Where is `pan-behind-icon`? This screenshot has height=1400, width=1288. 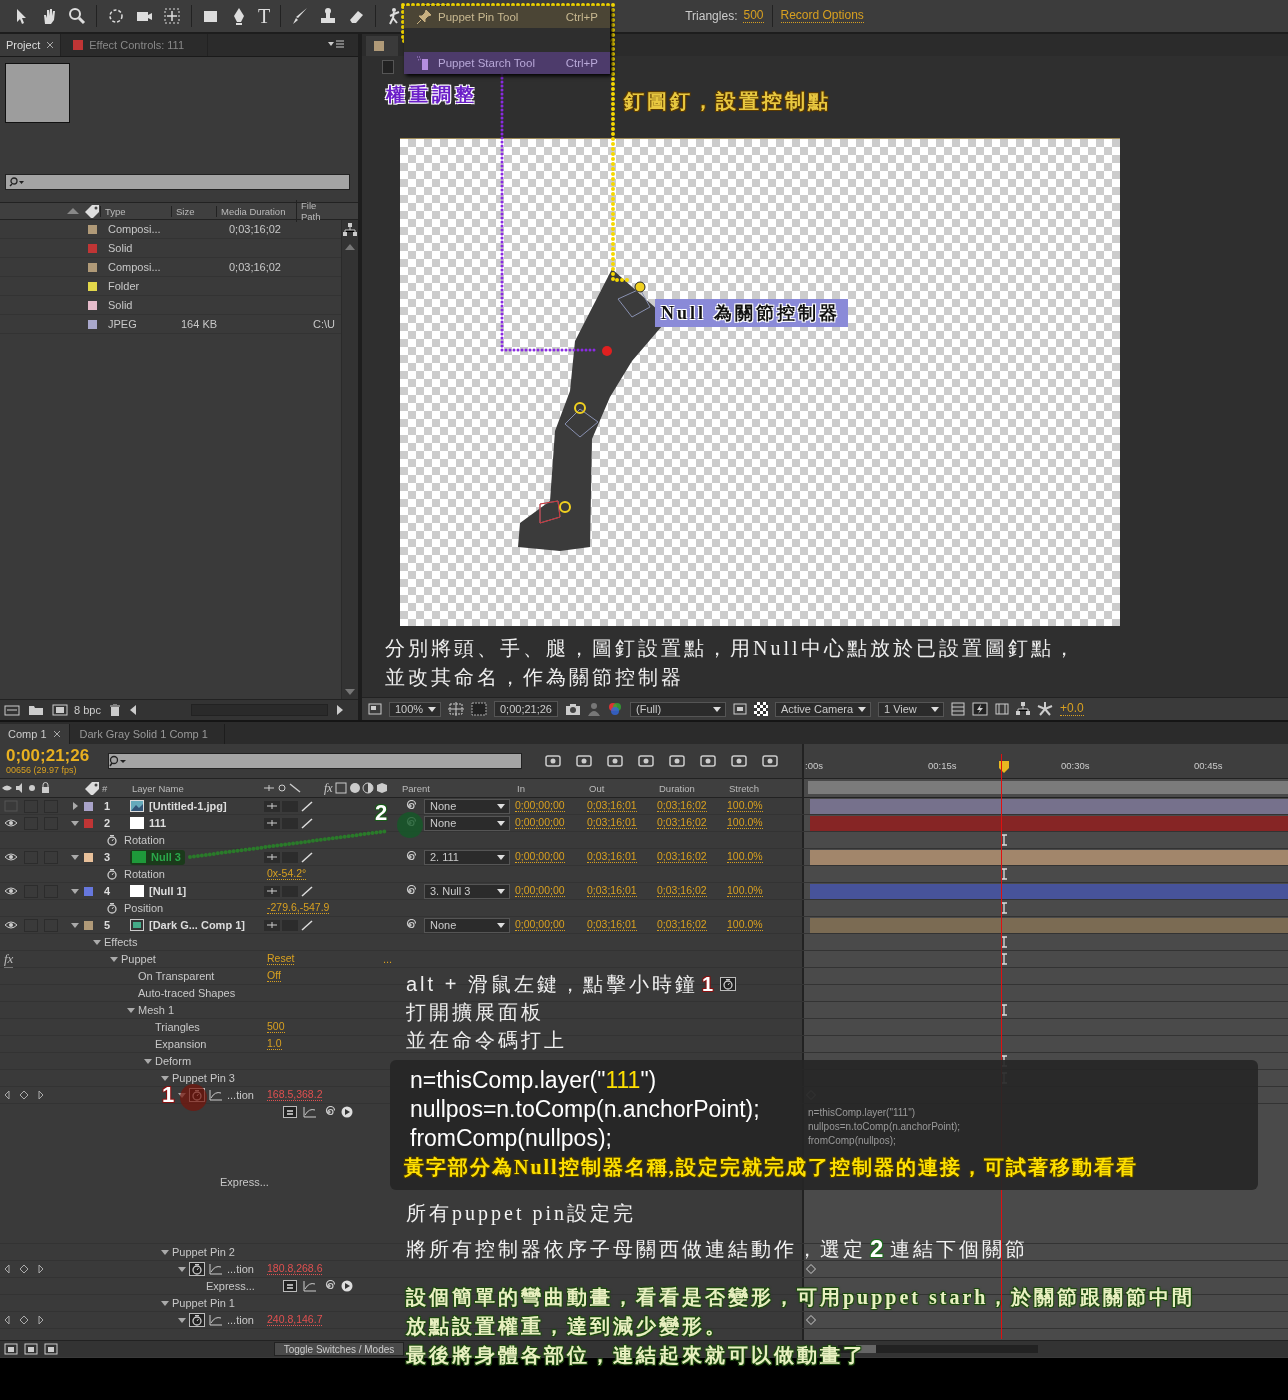
pan-behind-icon is located at coordinates (172, 16).